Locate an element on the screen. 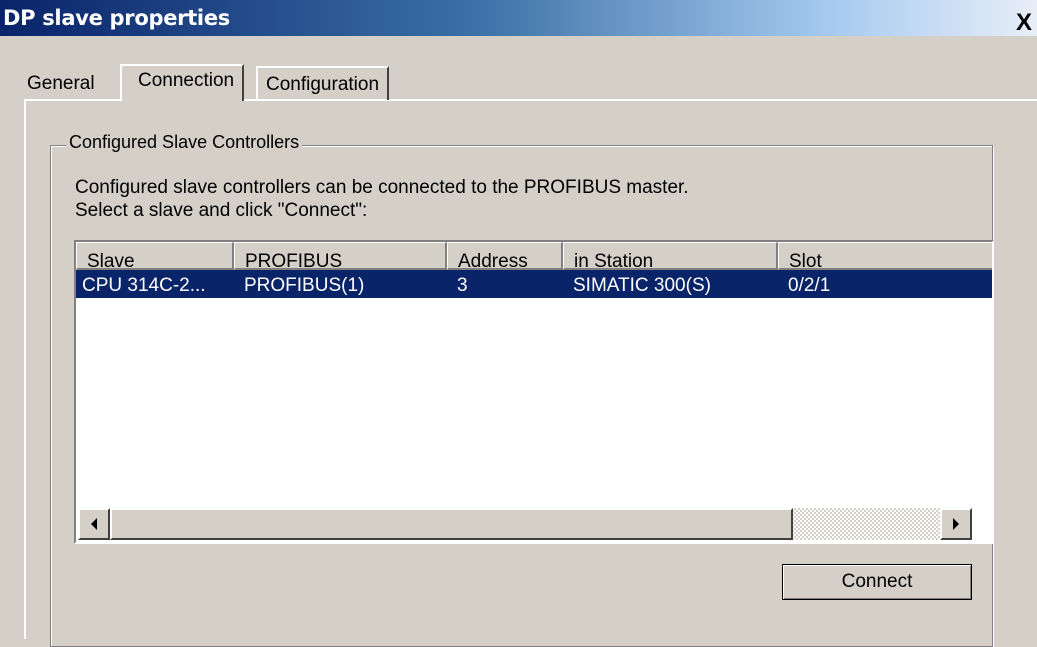 The width and height of the screenshot is (1037, 647). scroll-thumb is located at coordinates (451, 524).